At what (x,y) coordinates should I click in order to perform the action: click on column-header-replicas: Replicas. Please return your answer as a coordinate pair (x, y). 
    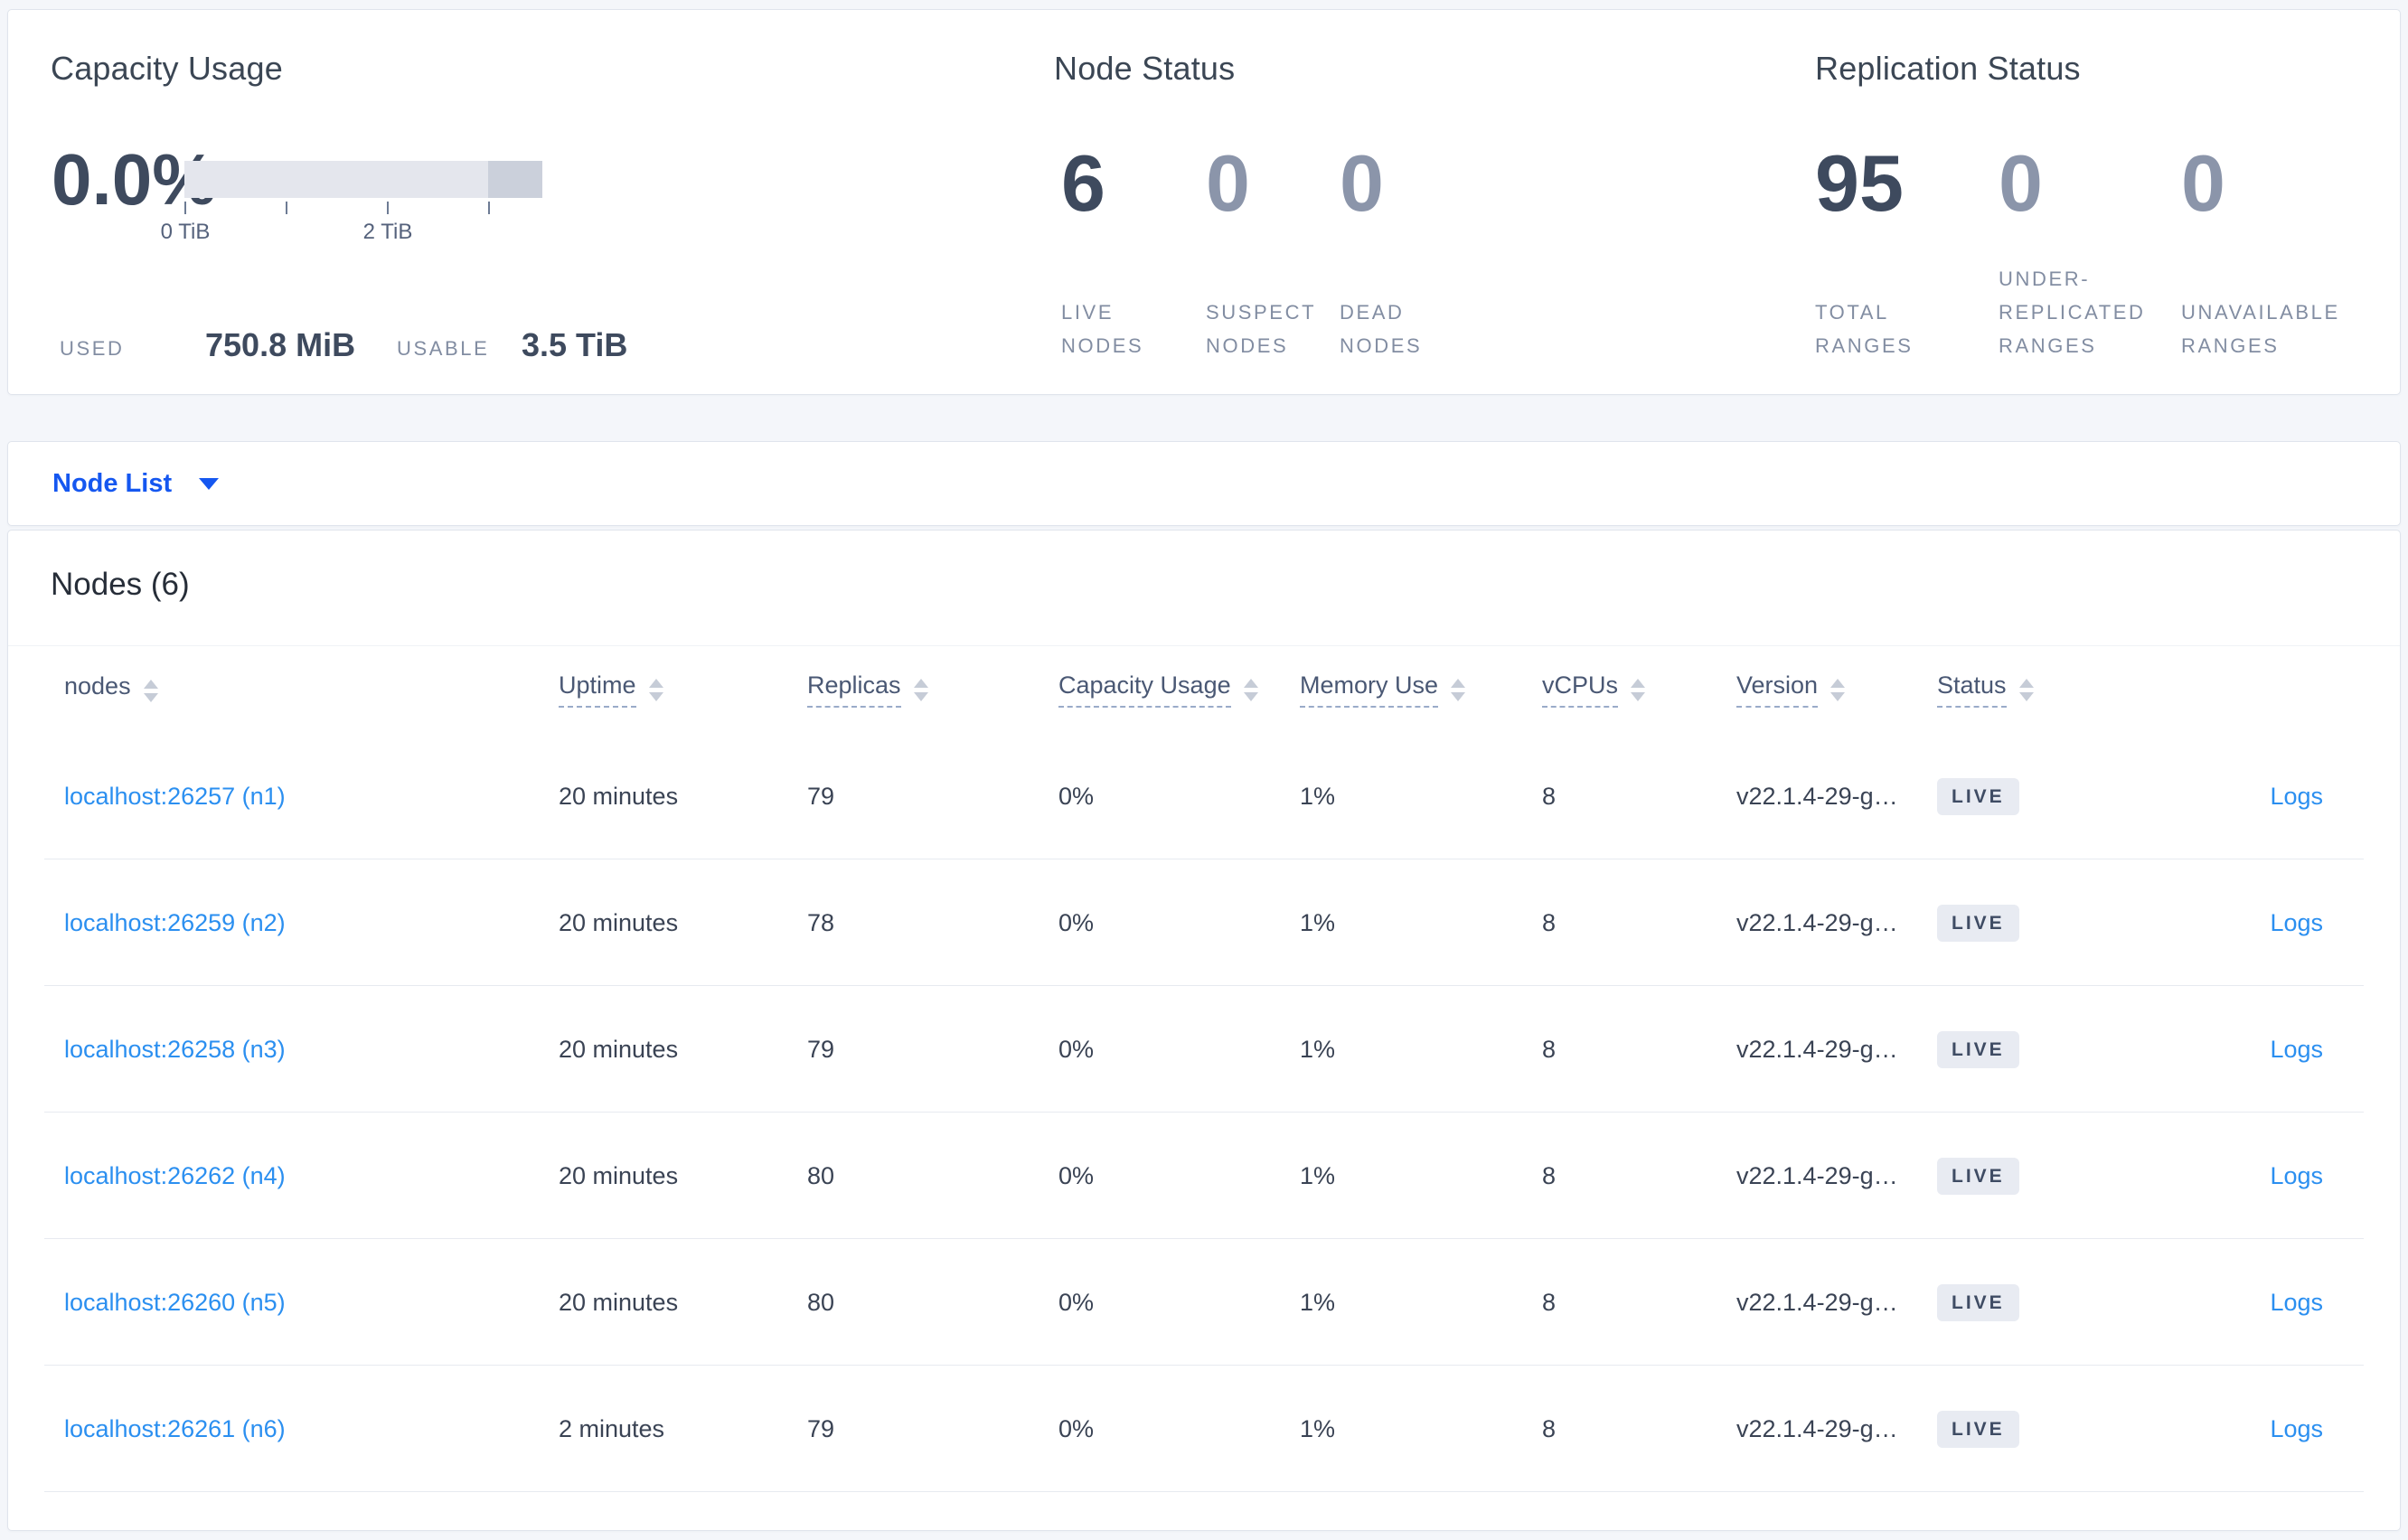
    Looking at the image, I should click on (932, 689).